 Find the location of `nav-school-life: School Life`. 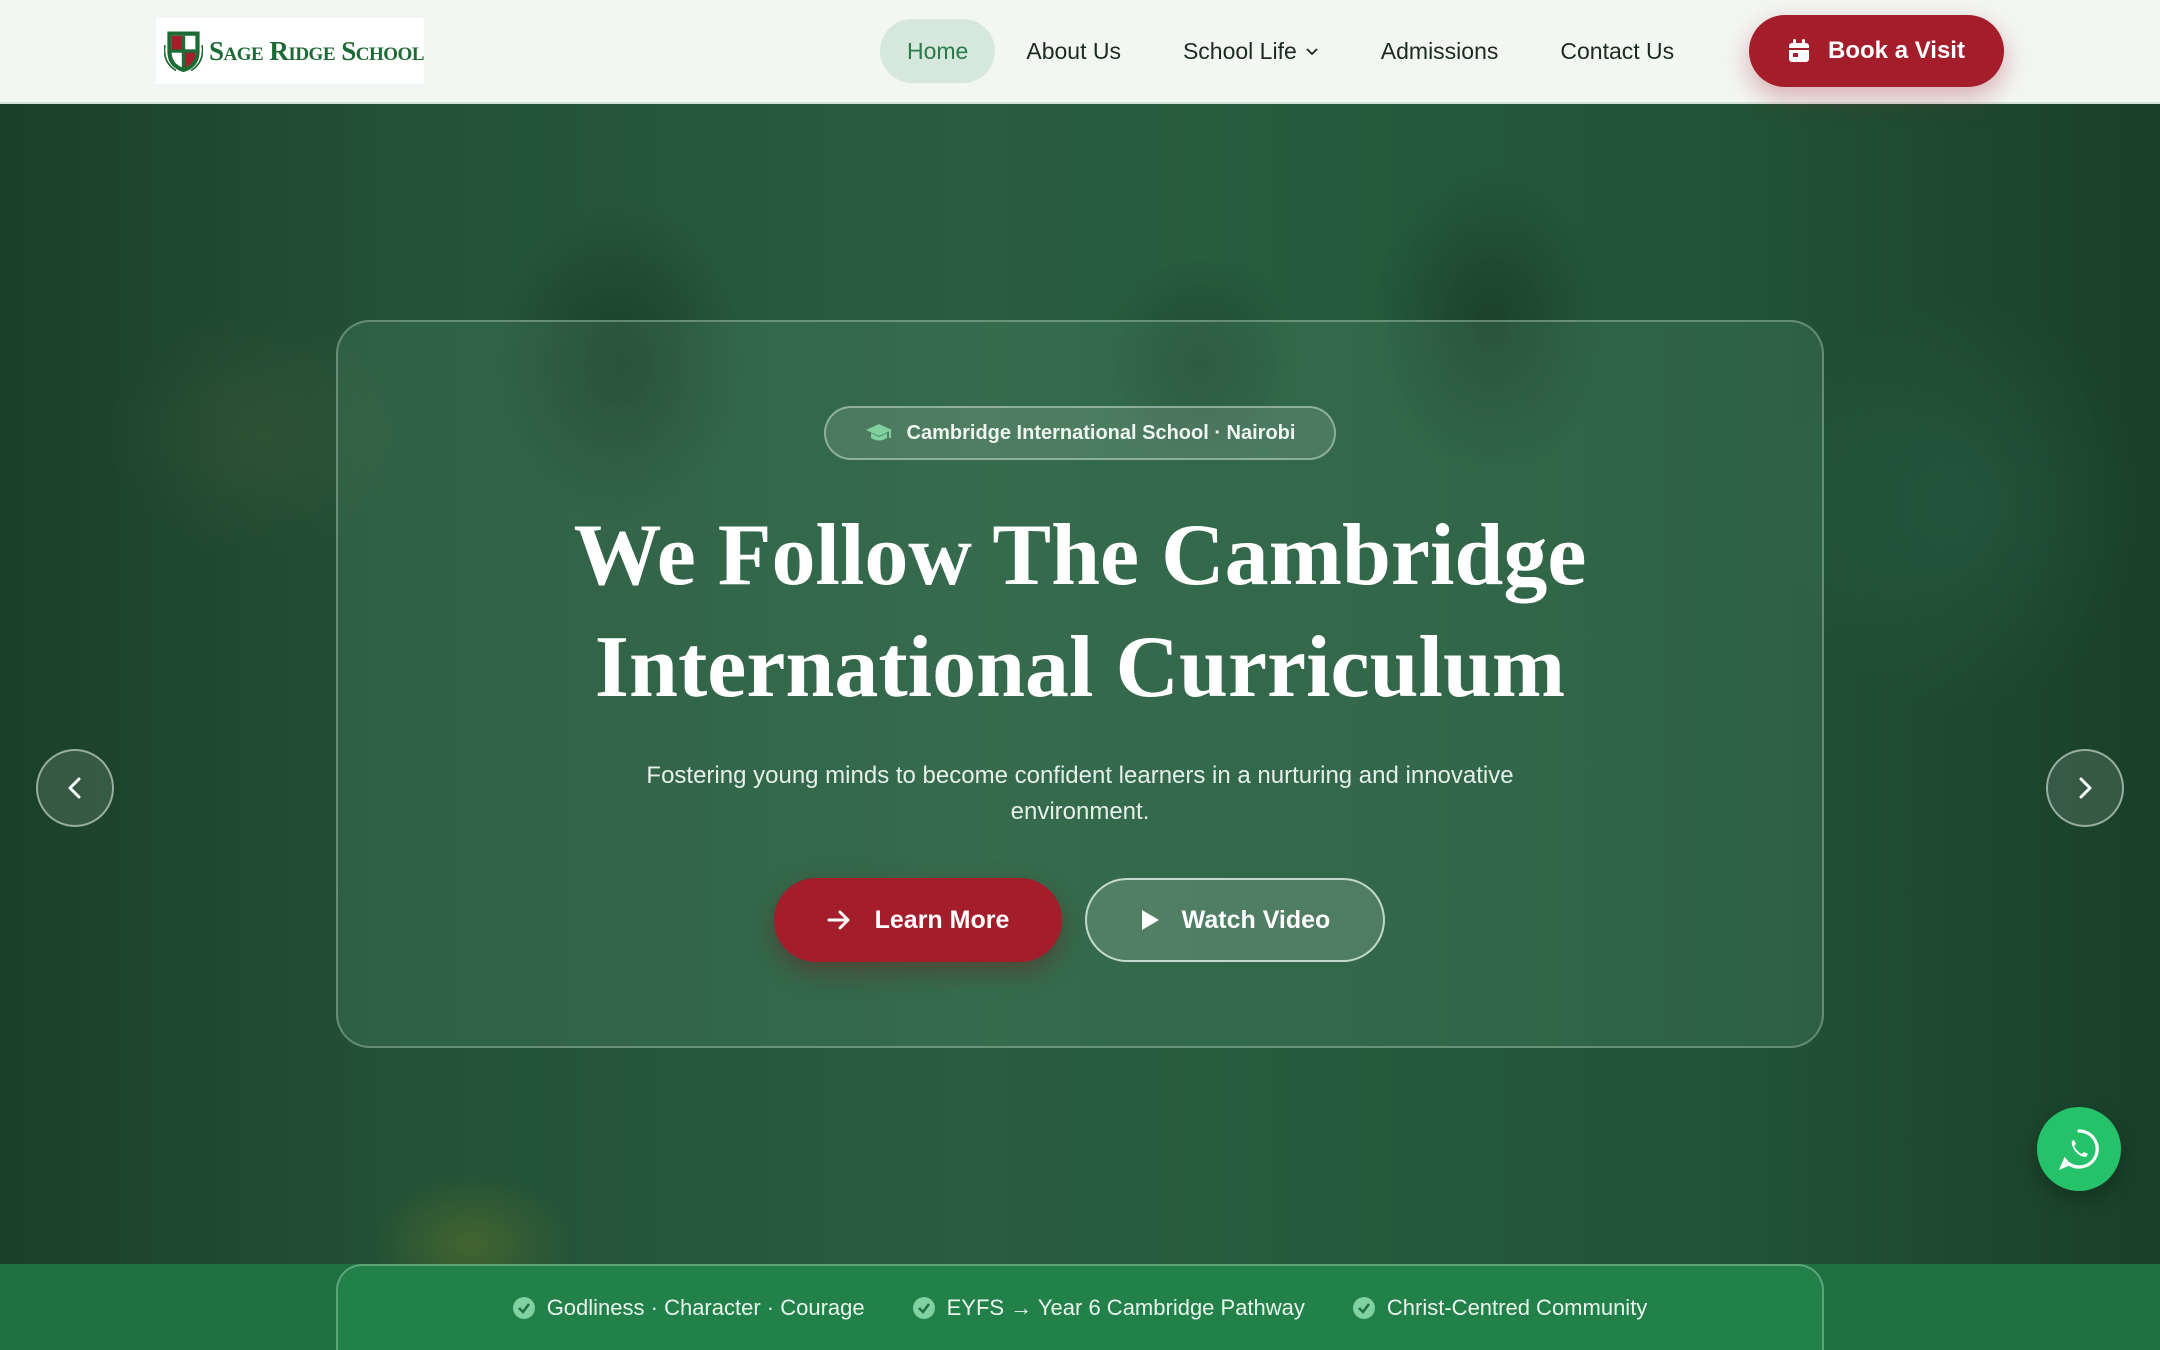

nav-school-life: School Life is located at coordinates (1251, 51).